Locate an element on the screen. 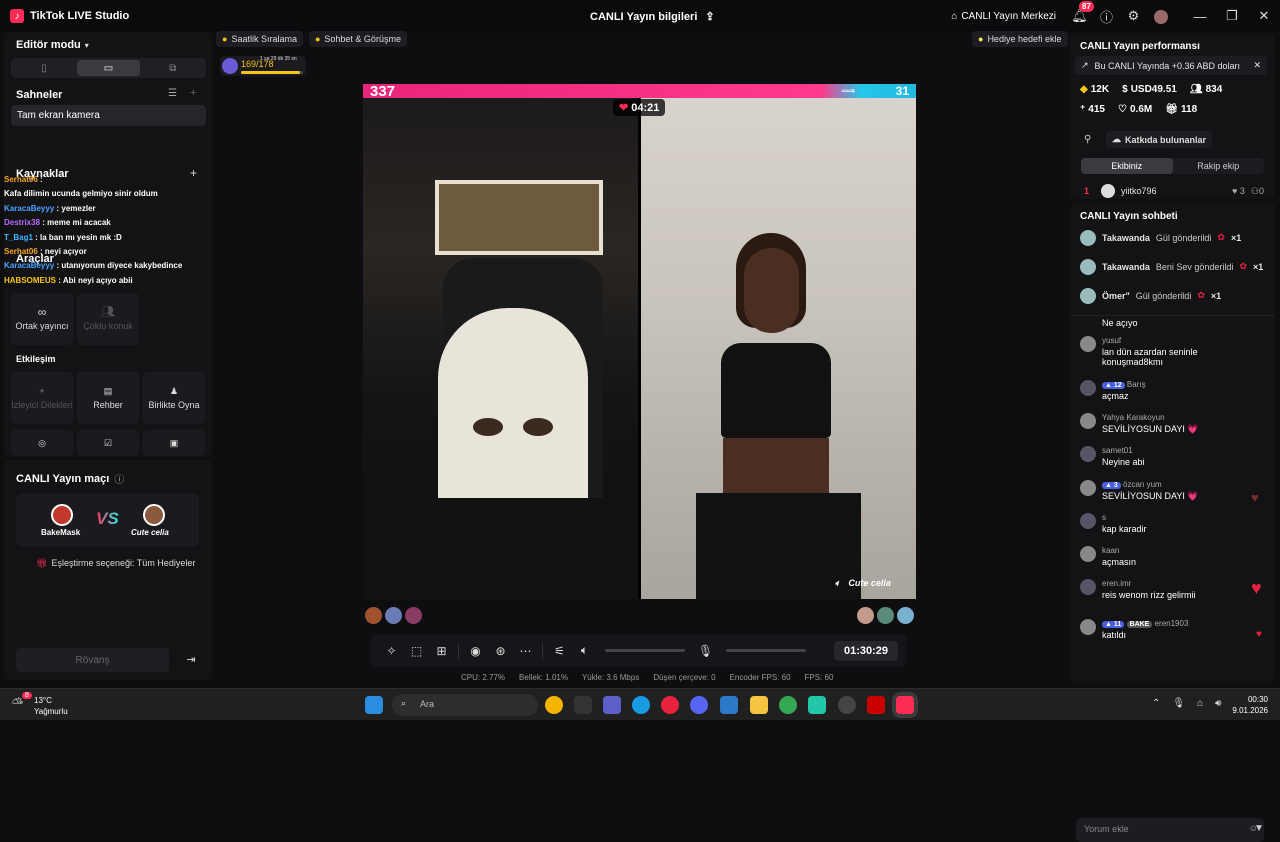  transform-icon: ⬚ is located at coordinates (416, 651).